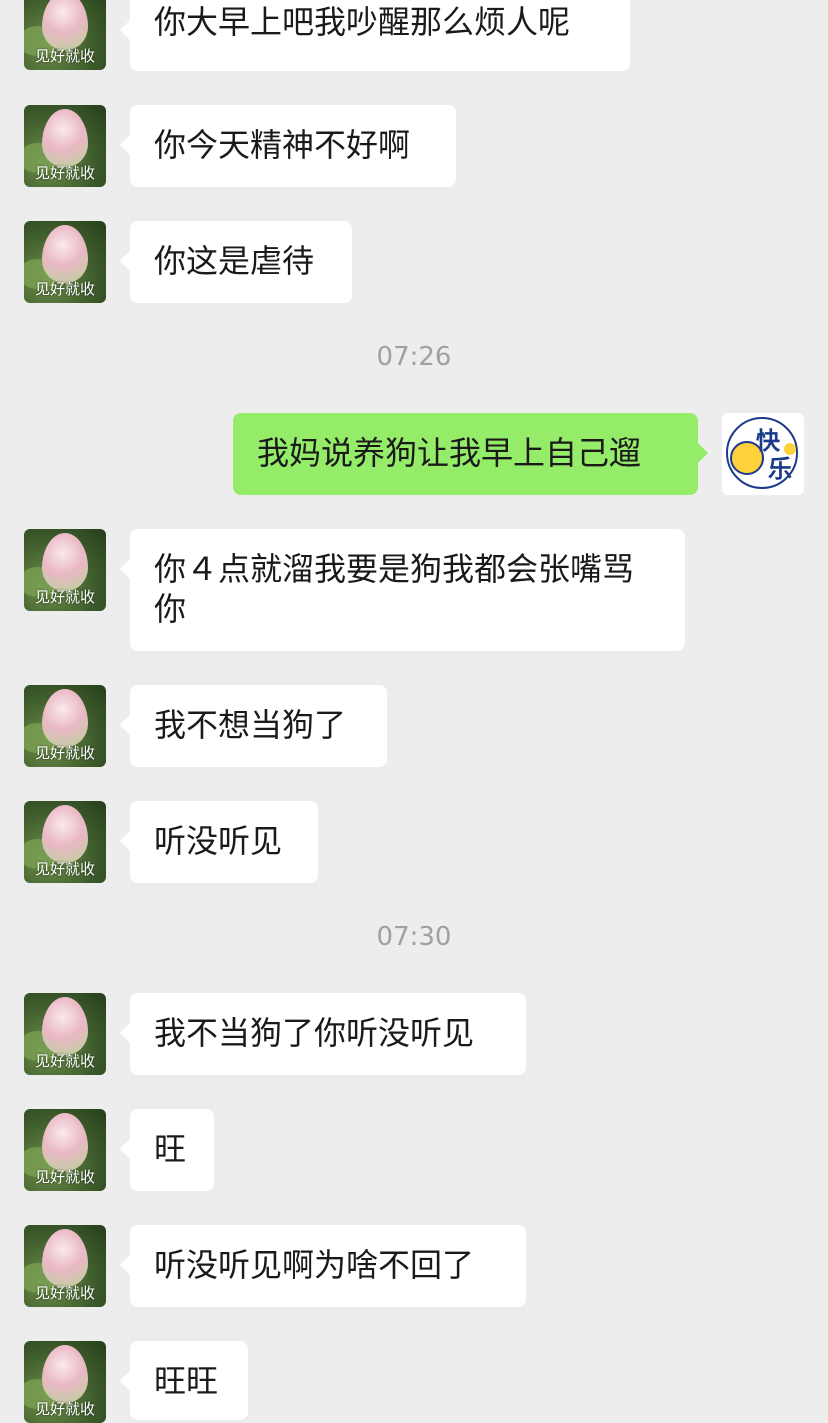 The image size is (828, 1423). I want to click on message-bubble: 我不当狗了你听没听见, so click(323, 1034).